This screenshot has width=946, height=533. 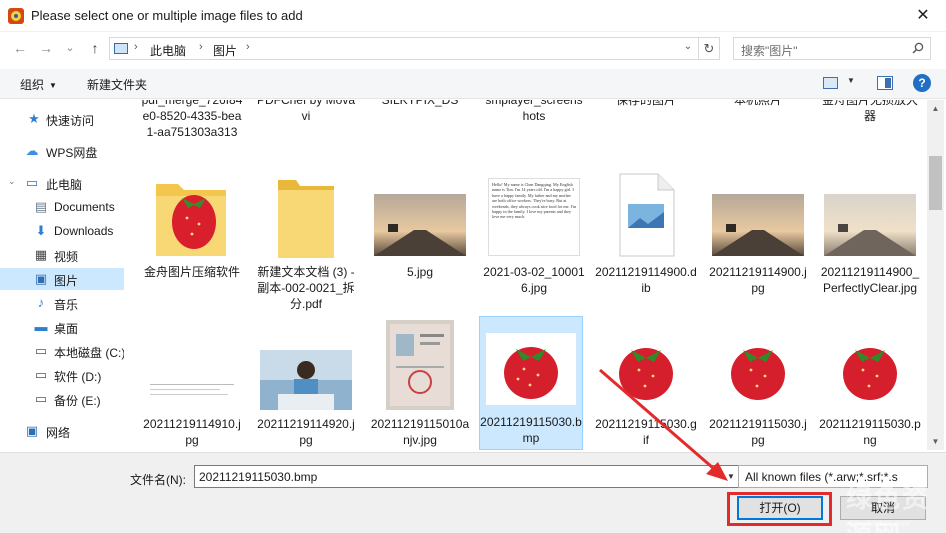 I want to click on file-item: 20211219114900.jpg, so click(x=758, y=237).